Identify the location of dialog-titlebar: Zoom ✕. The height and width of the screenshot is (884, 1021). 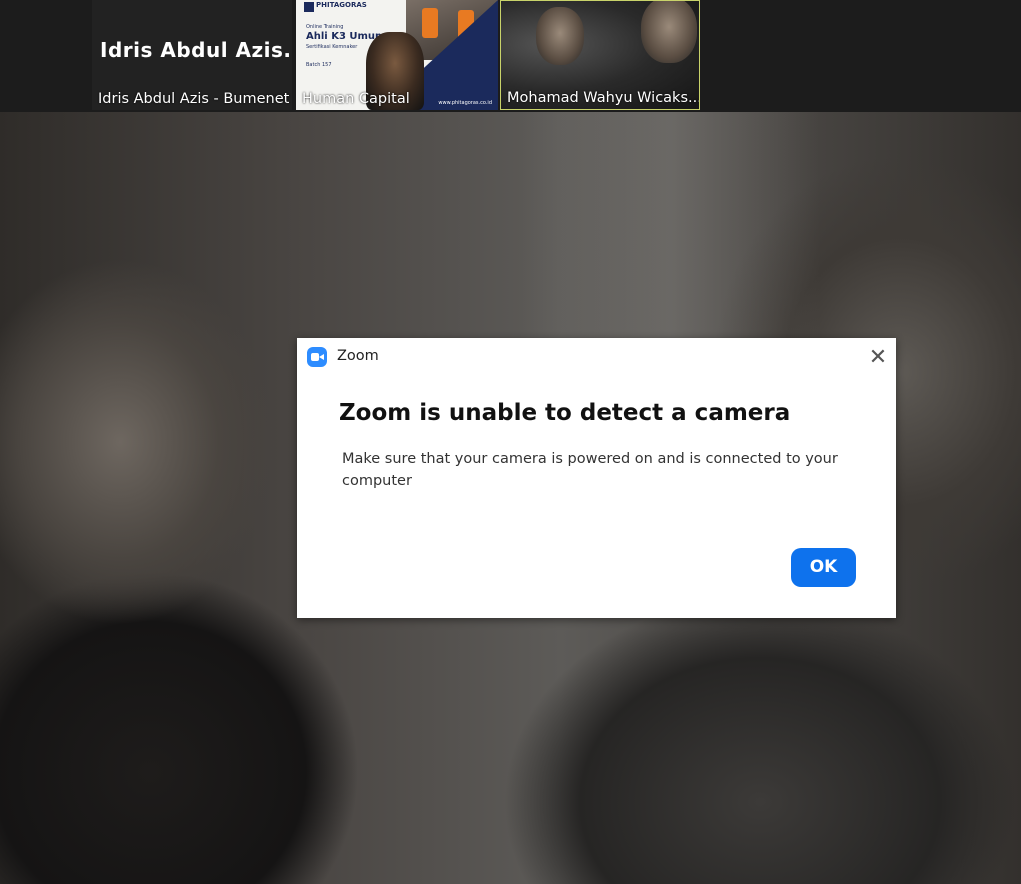
(596, 357).